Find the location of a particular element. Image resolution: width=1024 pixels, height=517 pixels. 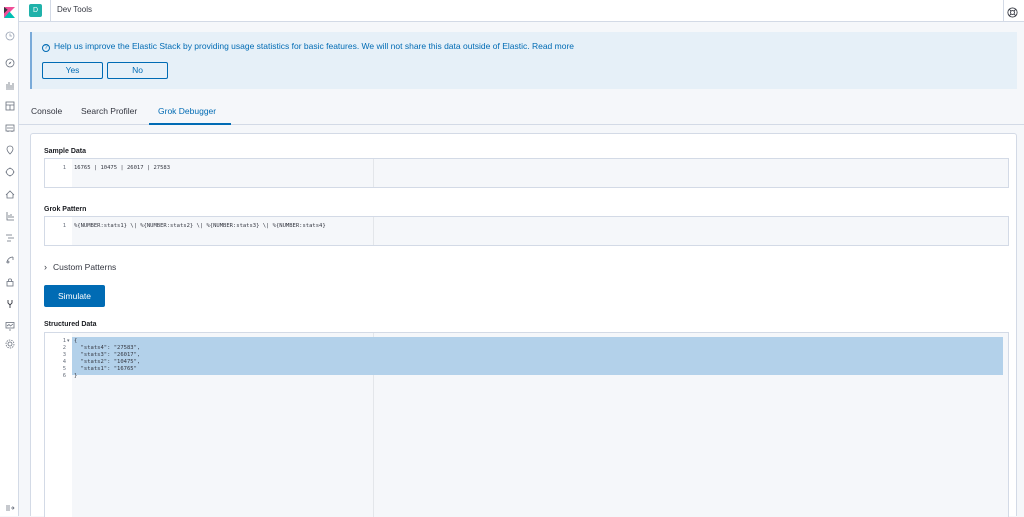

compass-icon is located at coordinates (9, 62).